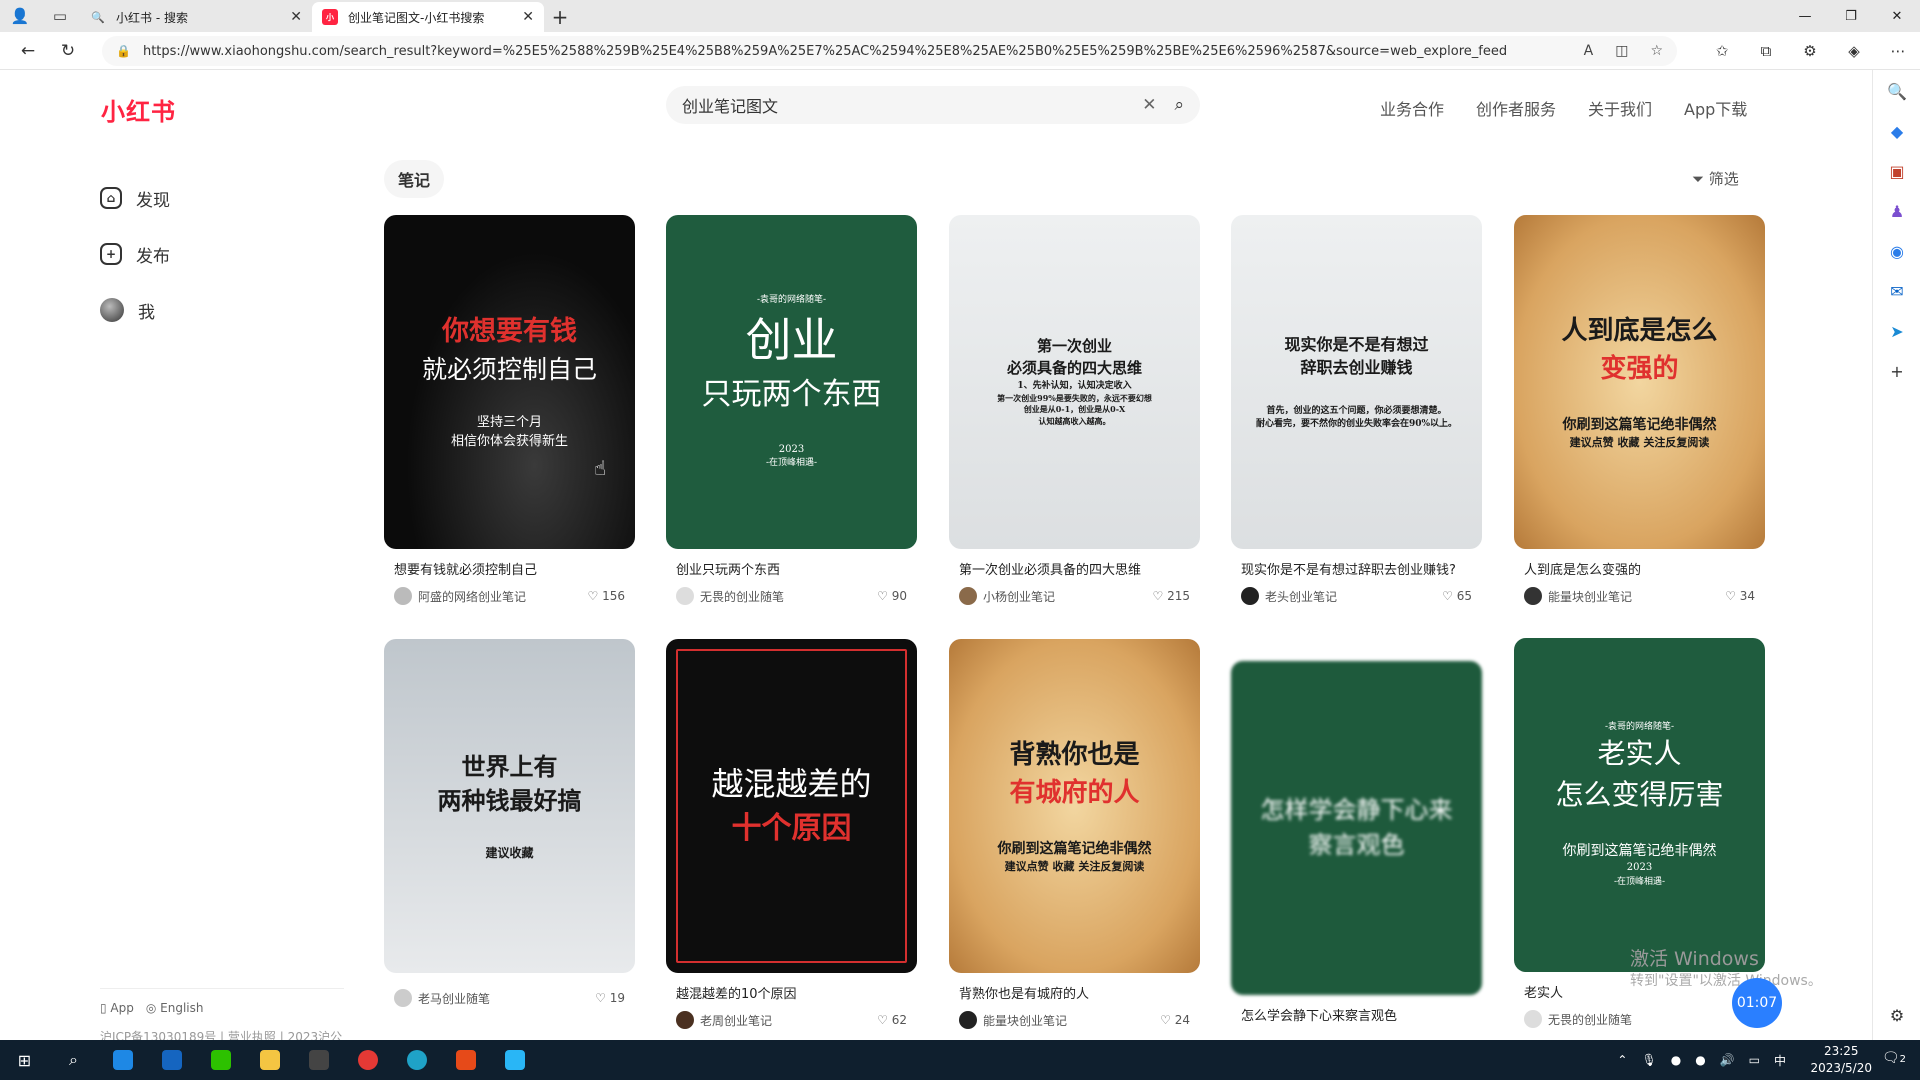  Describe the element at coordinates (1639, 571) in the screenshot. I see `note-title: 人到底是怎么变强的` at that location.